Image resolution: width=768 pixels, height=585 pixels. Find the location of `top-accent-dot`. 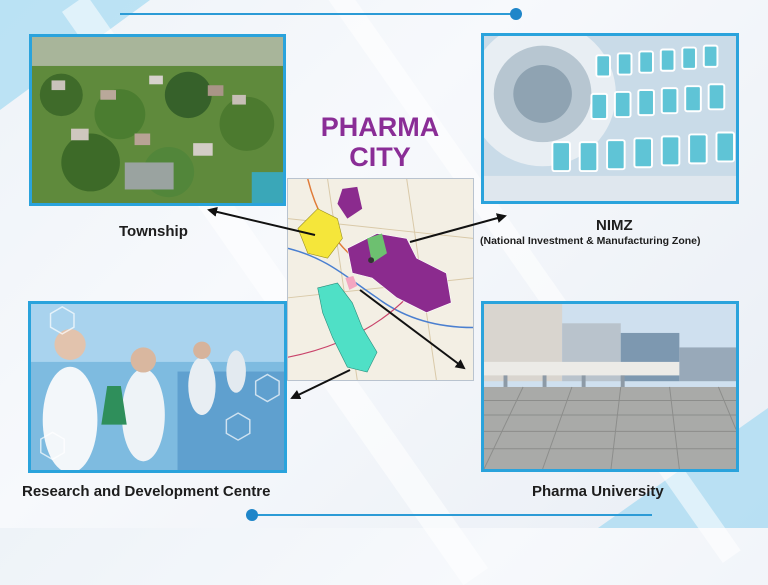

top-accent-dot is located at coordinates (516, 14).